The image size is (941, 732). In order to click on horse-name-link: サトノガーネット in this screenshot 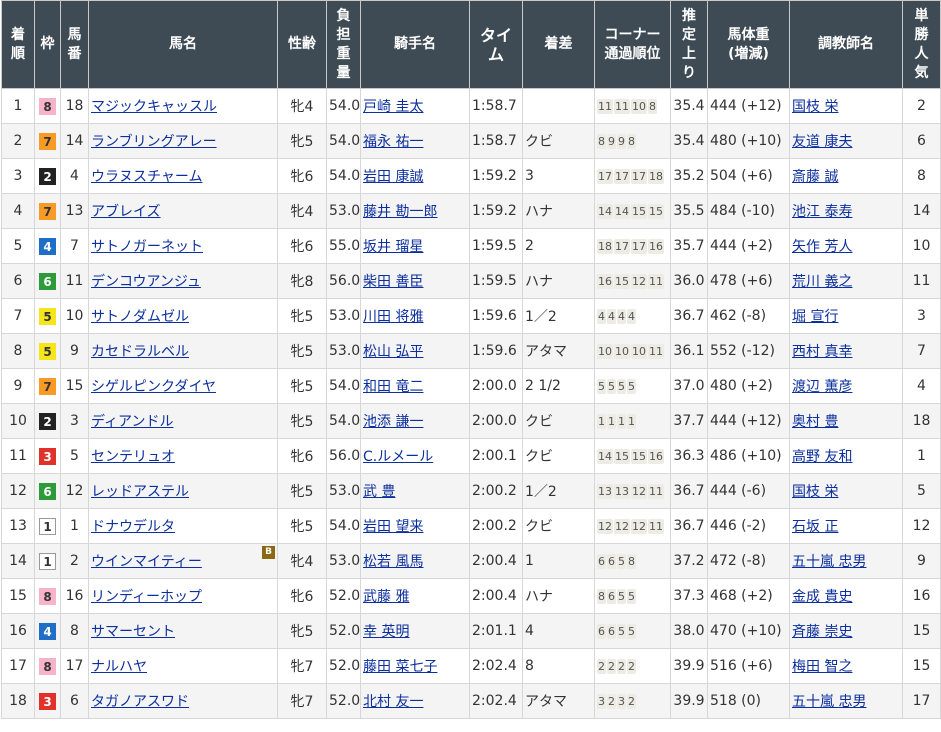, I will do `click(147, 247)`.